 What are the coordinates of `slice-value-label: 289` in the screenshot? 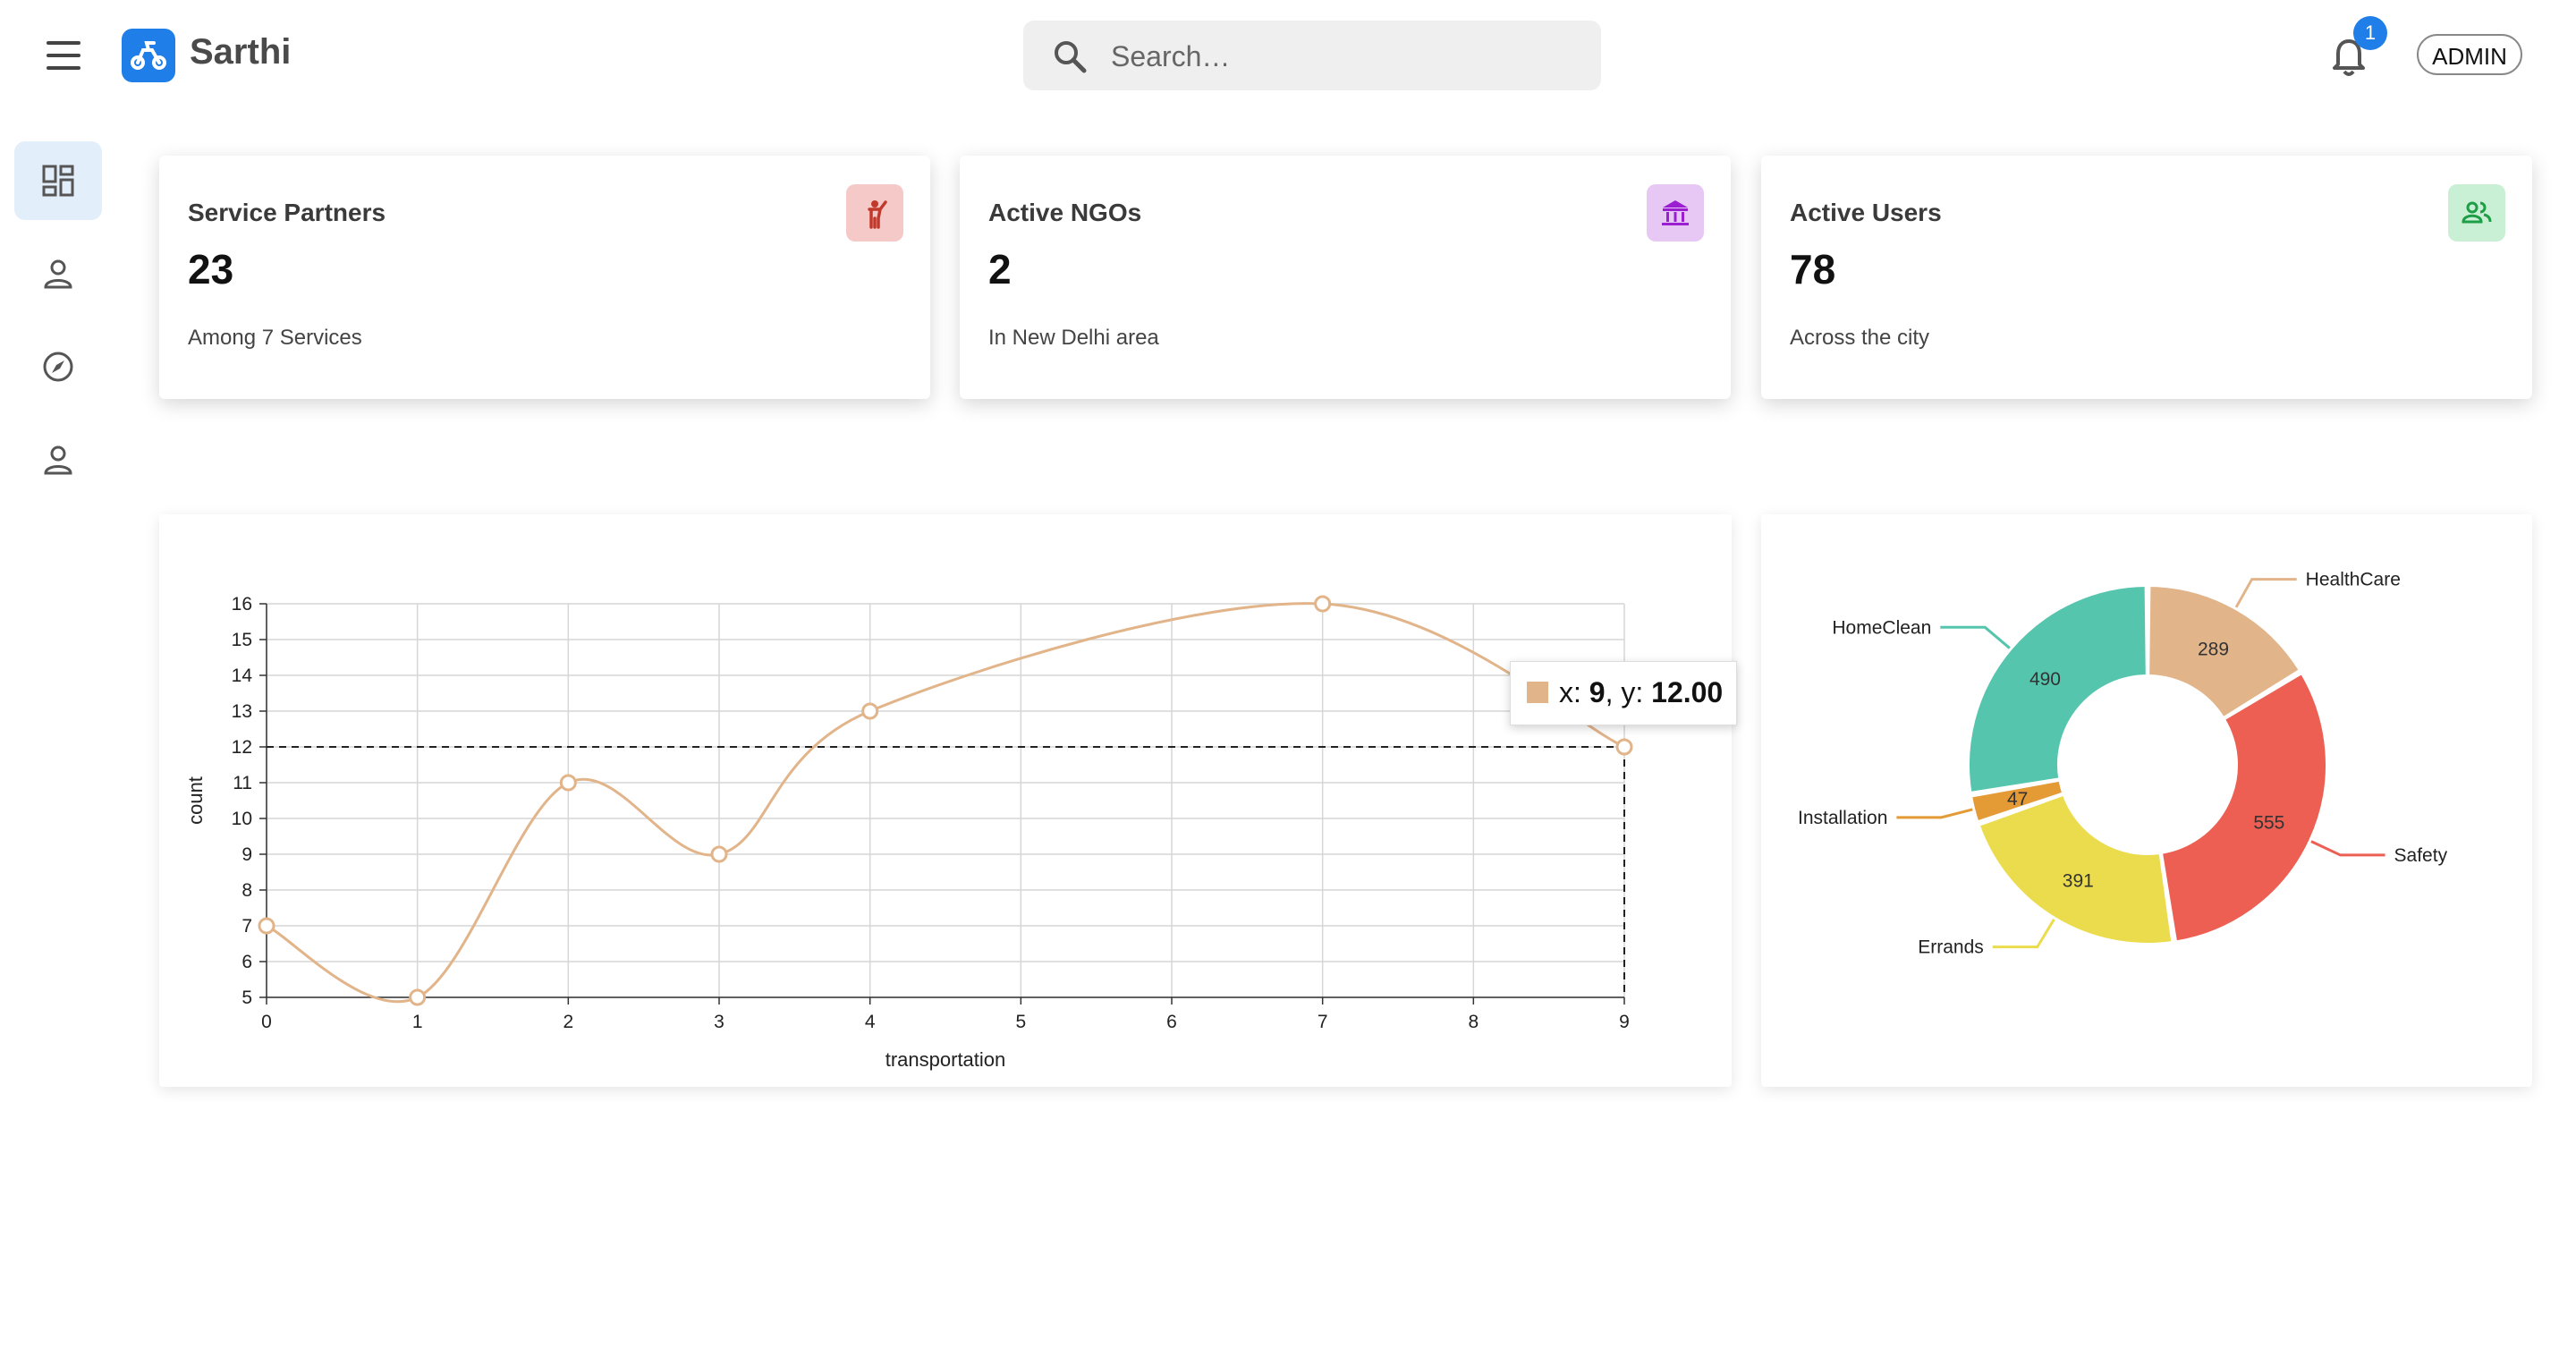 It's located at (2213, 649).